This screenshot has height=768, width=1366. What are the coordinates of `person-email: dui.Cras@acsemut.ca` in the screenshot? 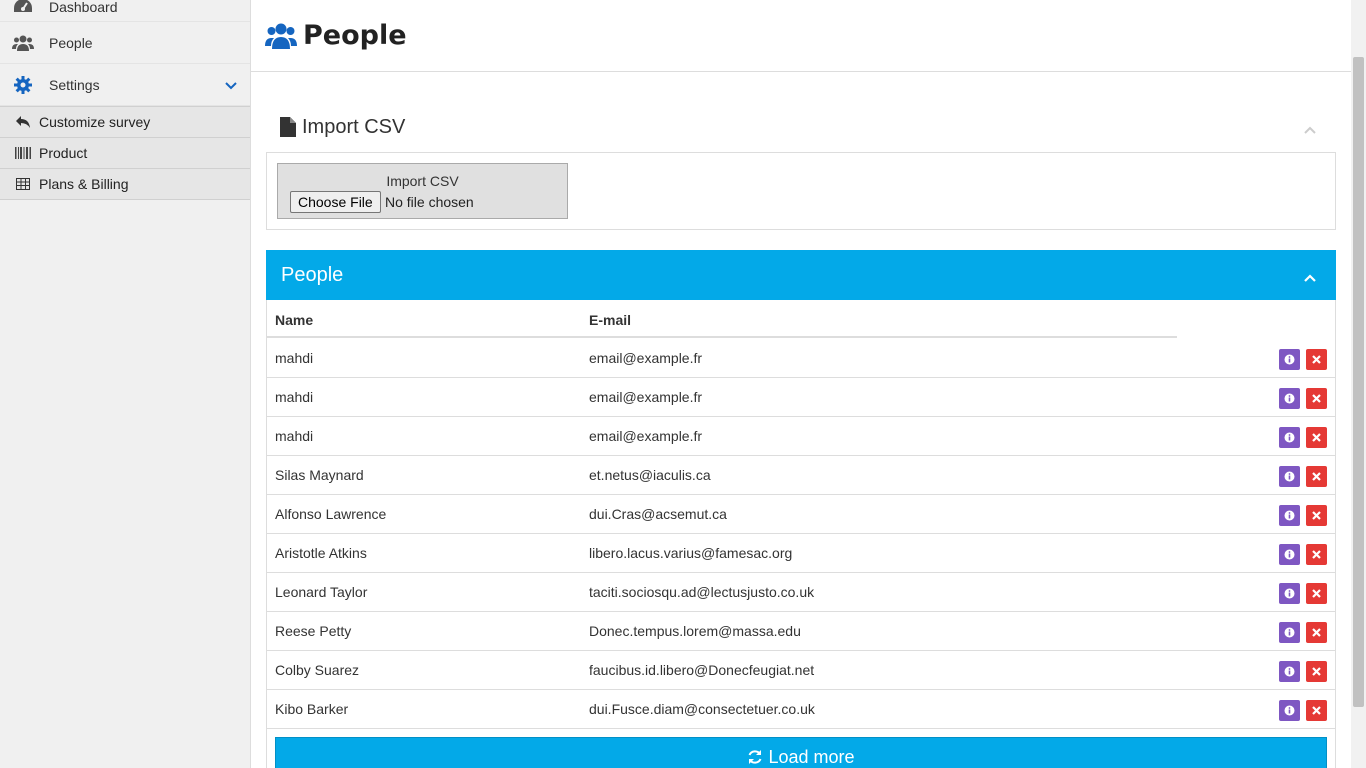 It's located at (658, 514).